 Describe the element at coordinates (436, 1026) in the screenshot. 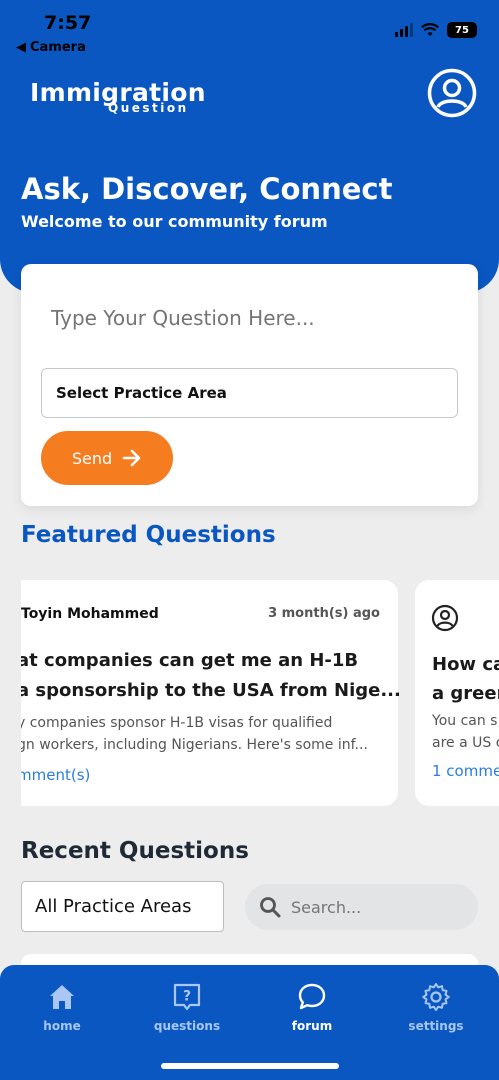

I see `nav-settings-label: settings` at that location.